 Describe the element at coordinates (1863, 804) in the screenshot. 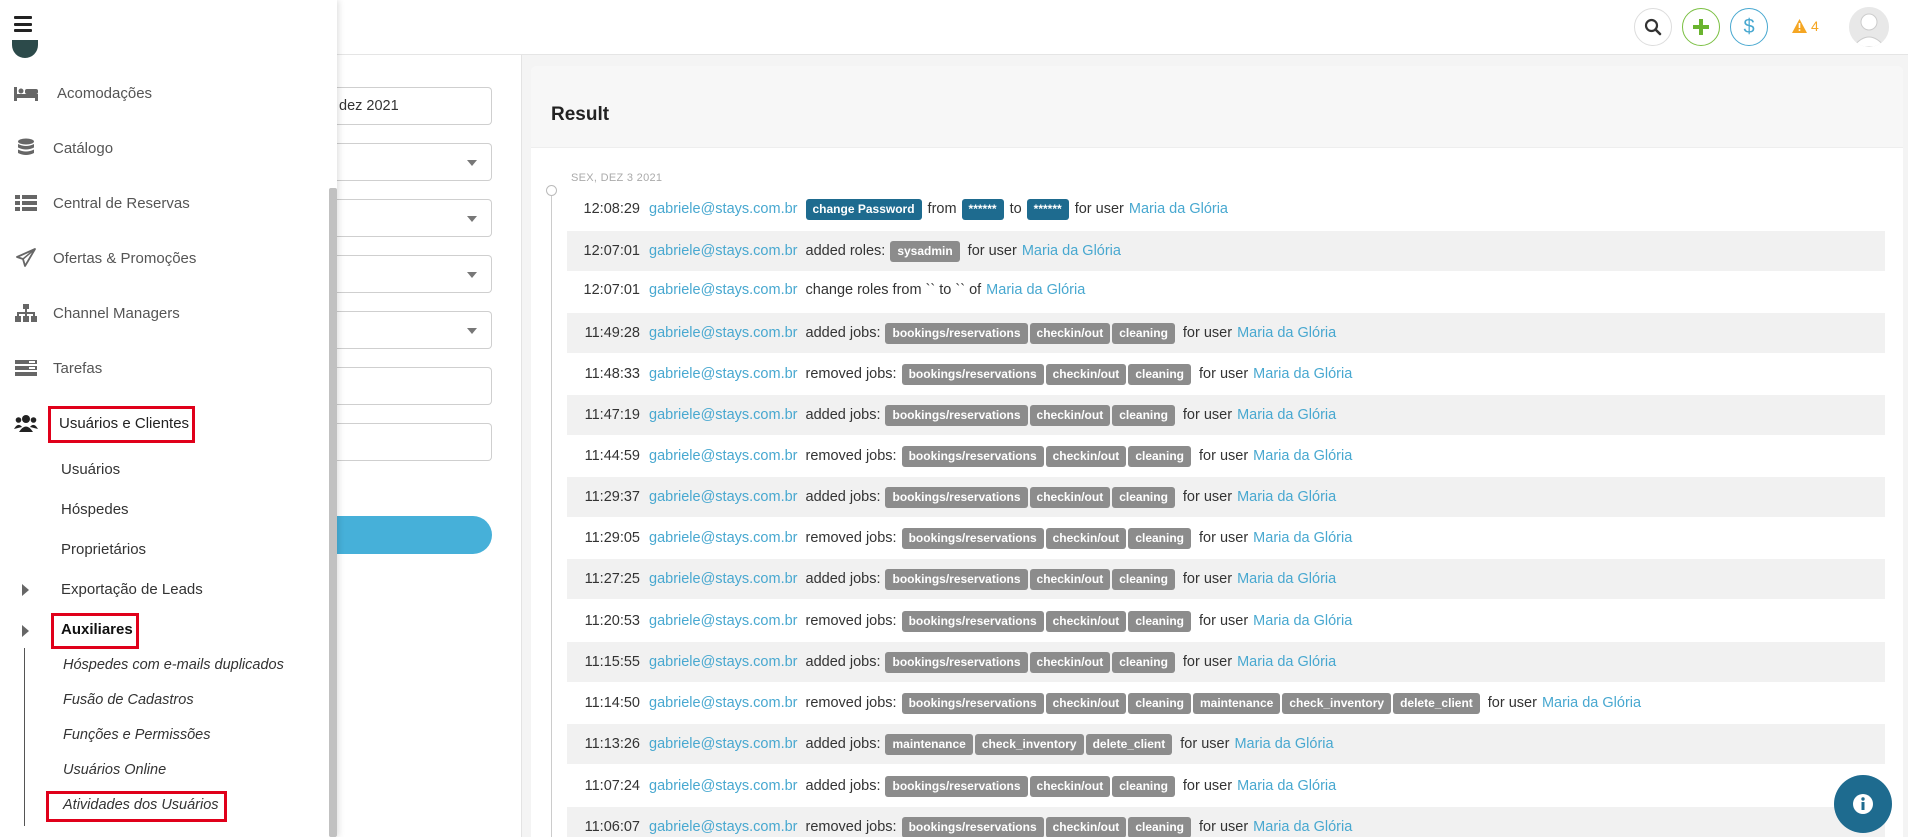

I see `info-button` at that location.